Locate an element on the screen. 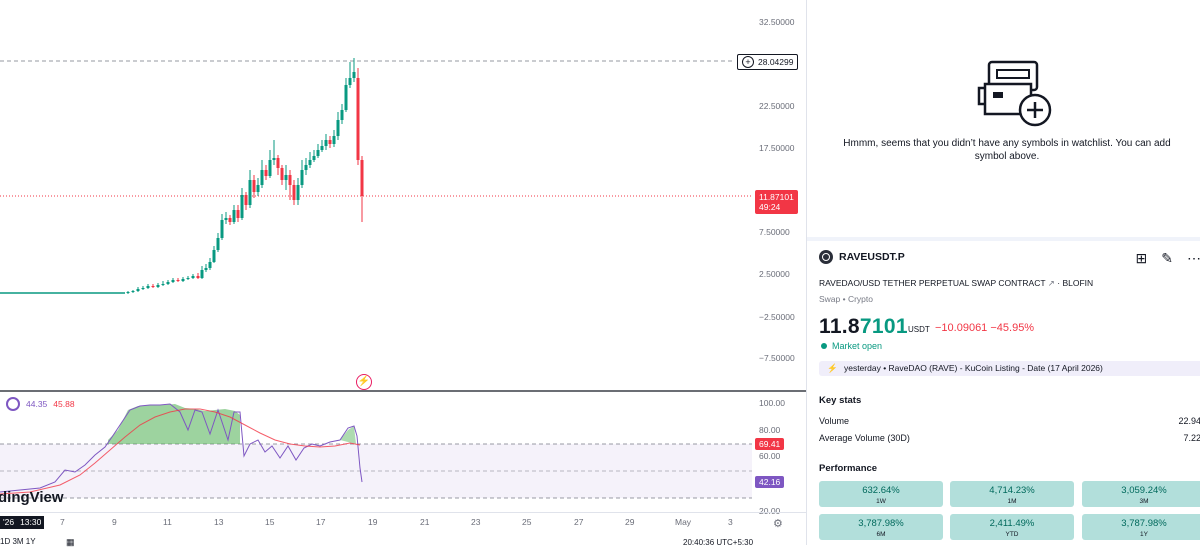  price-axis-label: 2.50000 is located at coordinates (774, 274).